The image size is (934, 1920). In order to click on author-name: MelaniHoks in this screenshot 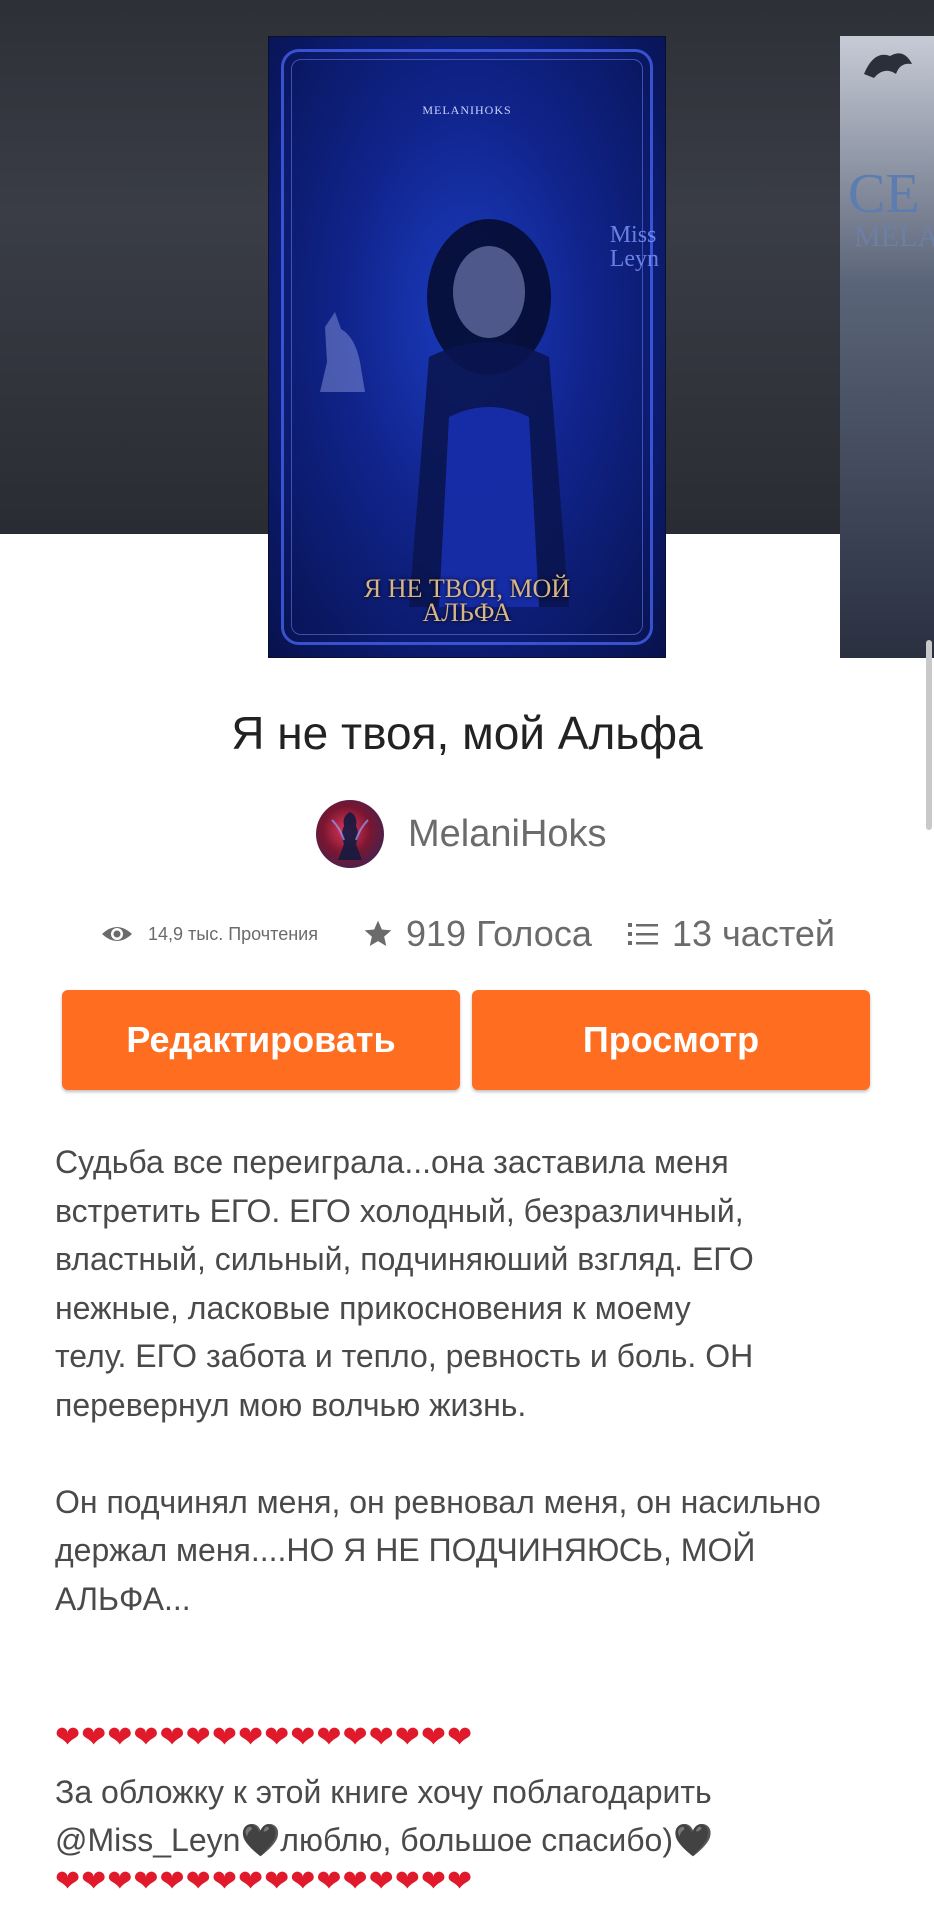, I will do `click(507, 834)`.